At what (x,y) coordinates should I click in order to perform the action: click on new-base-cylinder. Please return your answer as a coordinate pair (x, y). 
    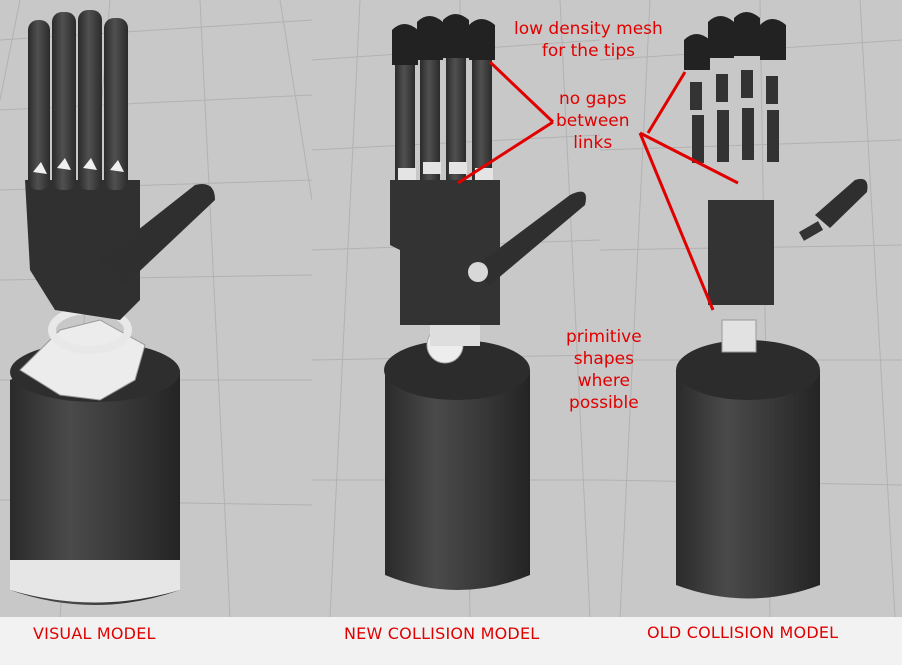
    Looking at the image, I should click on (457, 465).